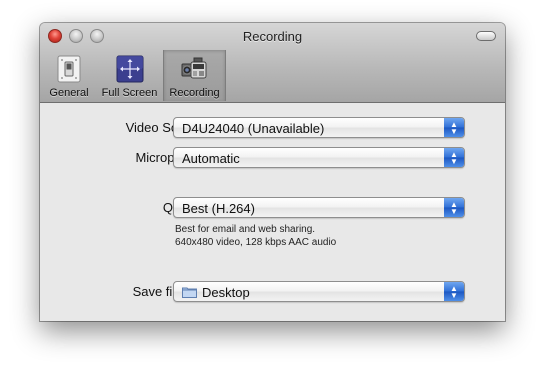 The width and height of the screenshot is (544, 376). What do you see at coordinates (69, 93) in the screenshot?
I see `tab-general-label: General` at bounding box center [69, 93].